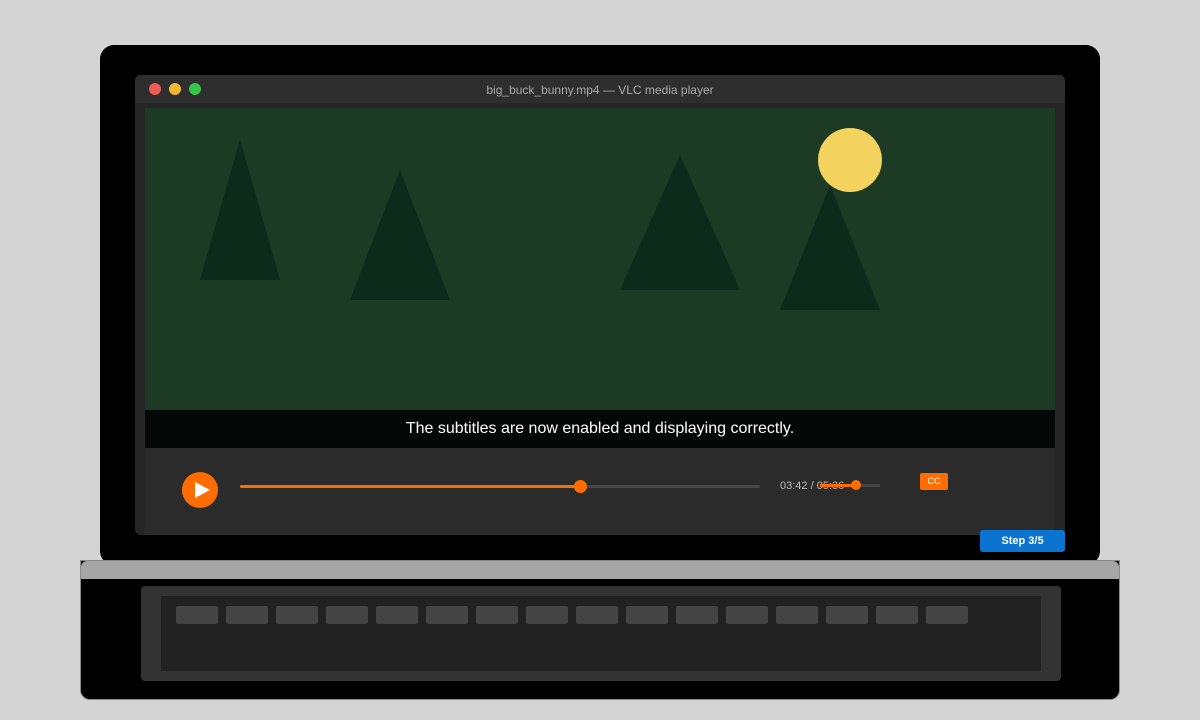 This screenshot has width=1200, height=720. Describe the element at coordinates (410, 486) in the screenshot. I see `seek-bar-progress` at that location.